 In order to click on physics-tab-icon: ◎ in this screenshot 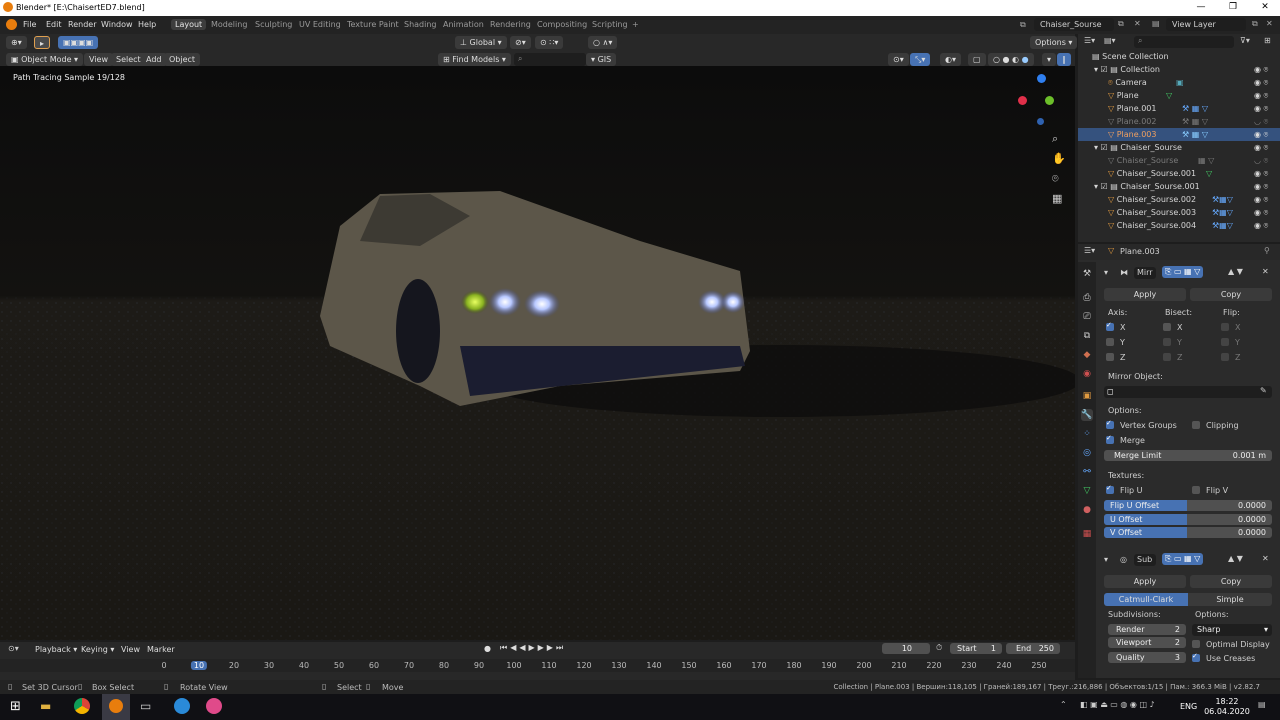, I will do `click(1087, 453)`.